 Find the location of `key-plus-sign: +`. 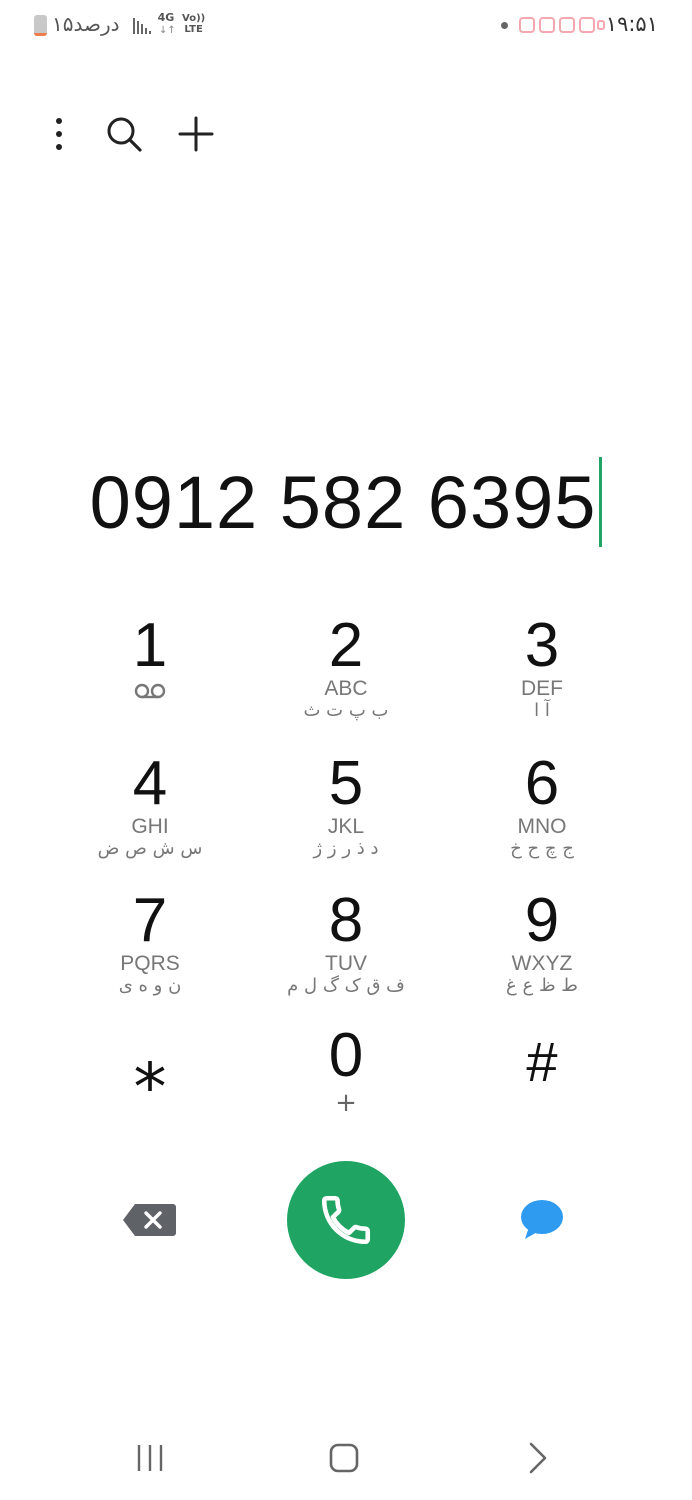

key-plus-sign: + is located at coordinates (346, 1103).